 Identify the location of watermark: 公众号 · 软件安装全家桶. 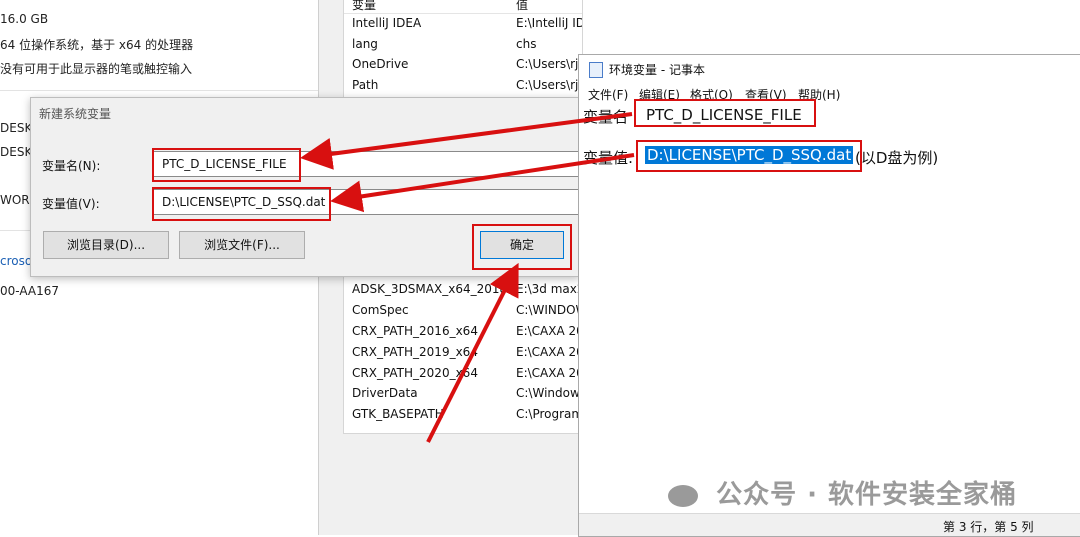
(842, 492).